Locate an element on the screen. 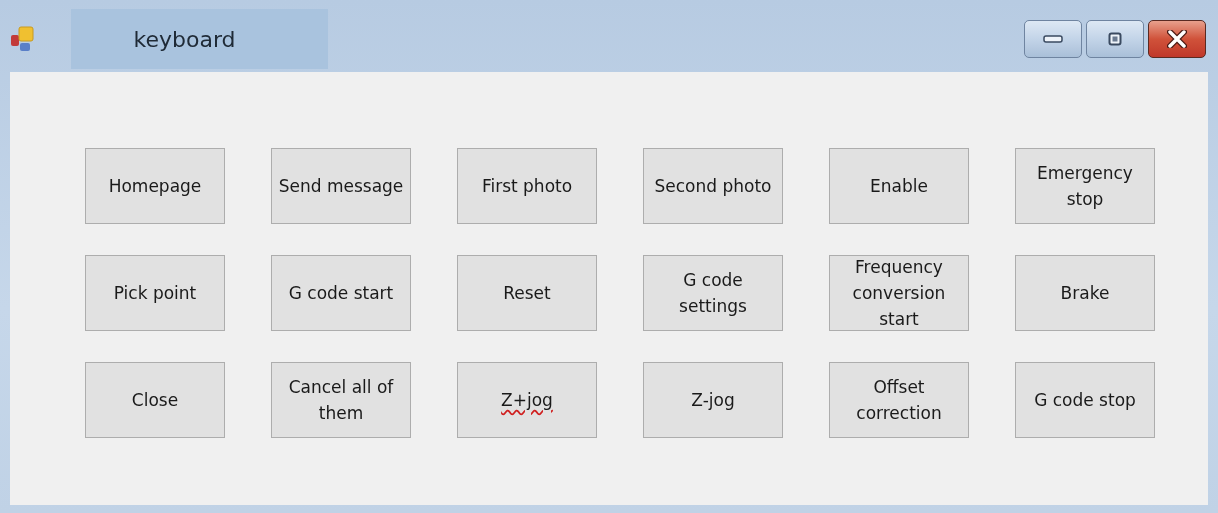 The height and width of the screenshot is (513, 1218). keyboard-button: Homepage is located at coordinates (155, 186).